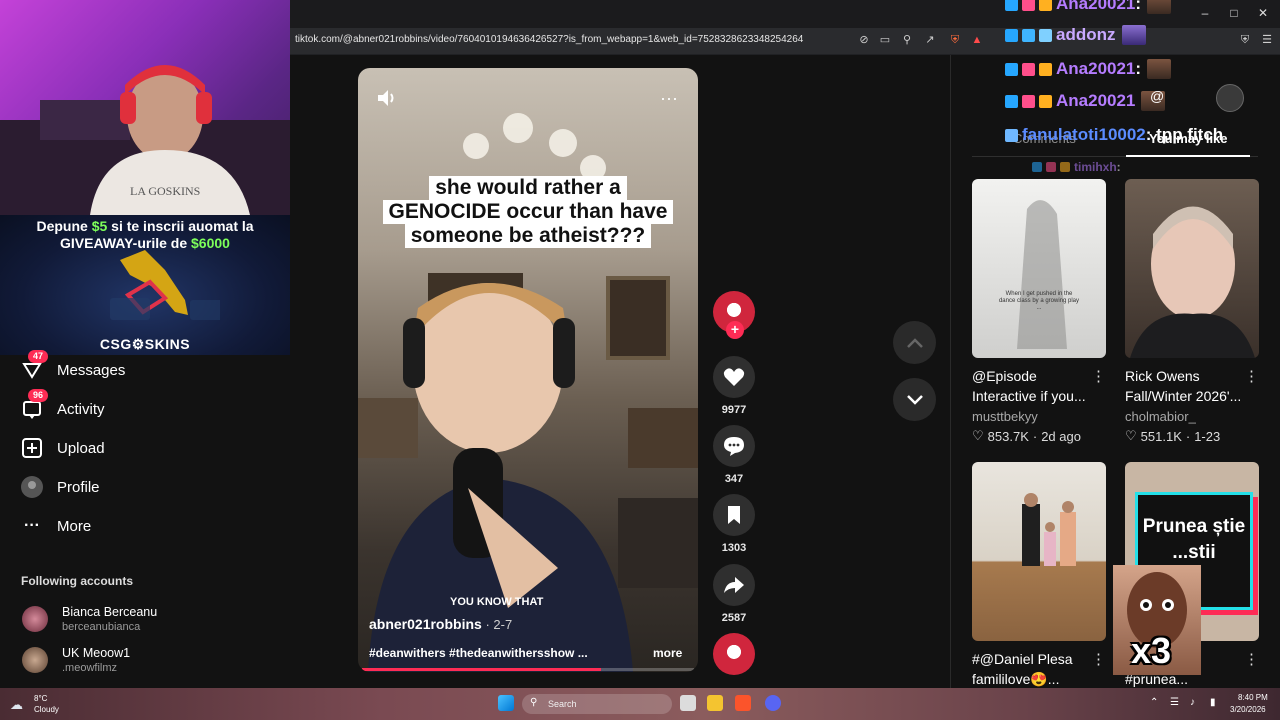 Image resolution: width=1280 pixels, height=720 pixels. Describe the element at coordinates (76, 660) in the screenshot. I see `following-account: UK Meoow1 .meowfilmz` at that location.